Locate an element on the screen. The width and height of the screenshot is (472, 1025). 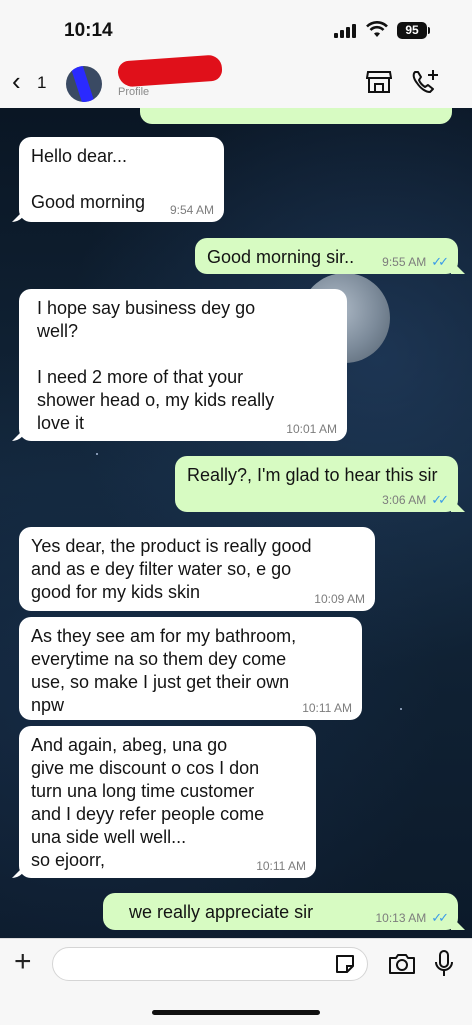
message-bubble: we really appreciate sir 10:13 AM ✓✓ is located at coordinates (280, 911).